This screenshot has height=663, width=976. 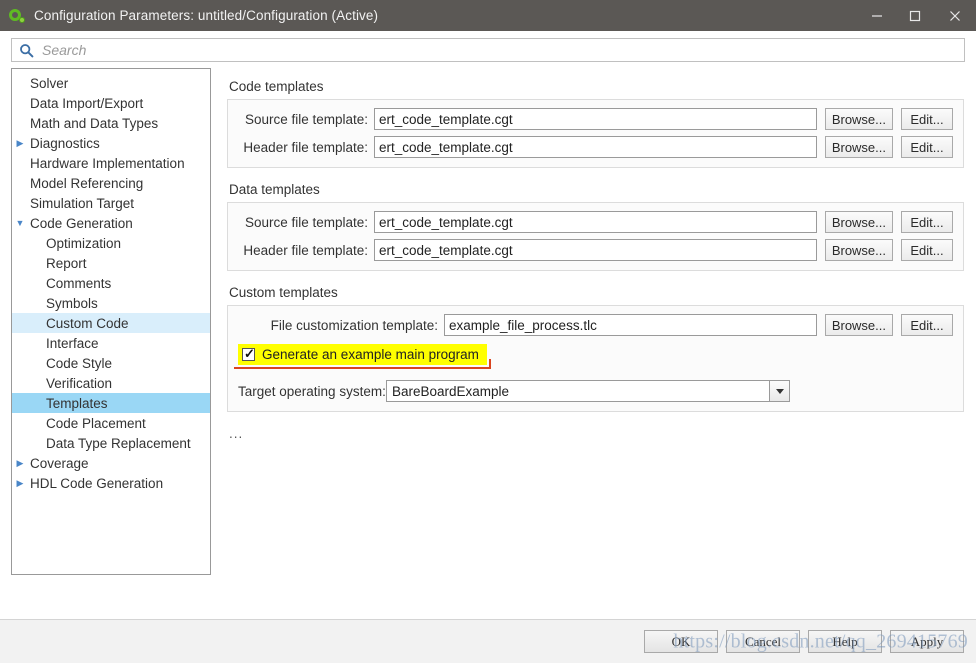 I want to click on sidebar-item-code-placement: Code Placement, so click(x=111, y=423).